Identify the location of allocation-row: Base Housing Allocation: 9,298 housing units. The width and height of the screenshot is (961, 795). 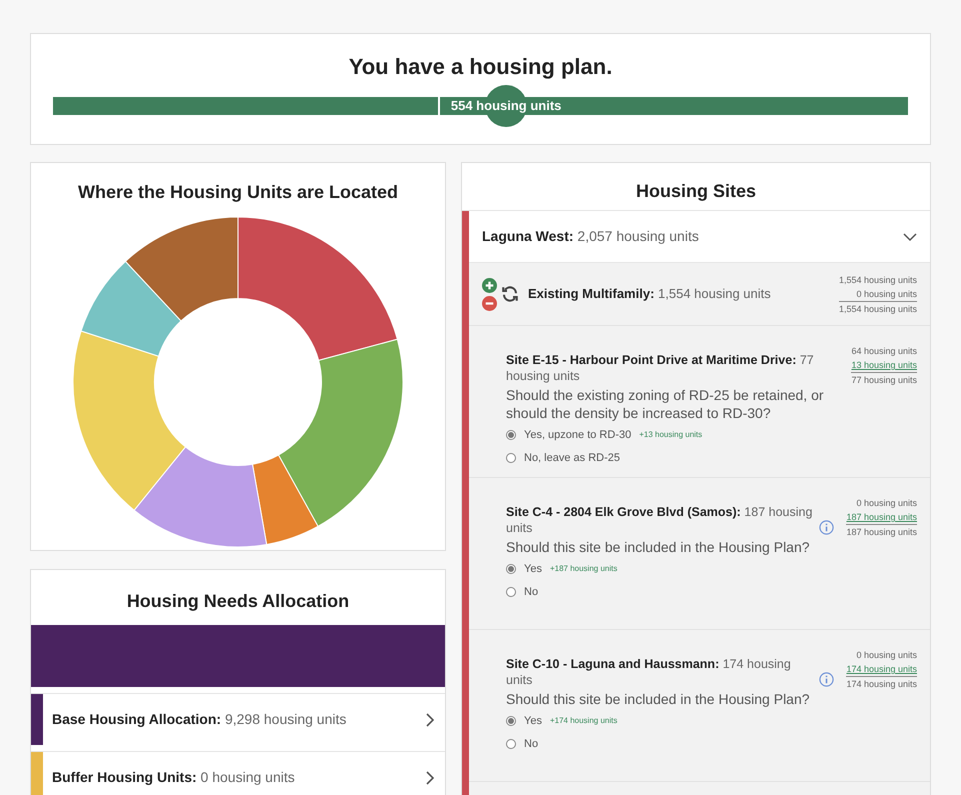
(238, 719).